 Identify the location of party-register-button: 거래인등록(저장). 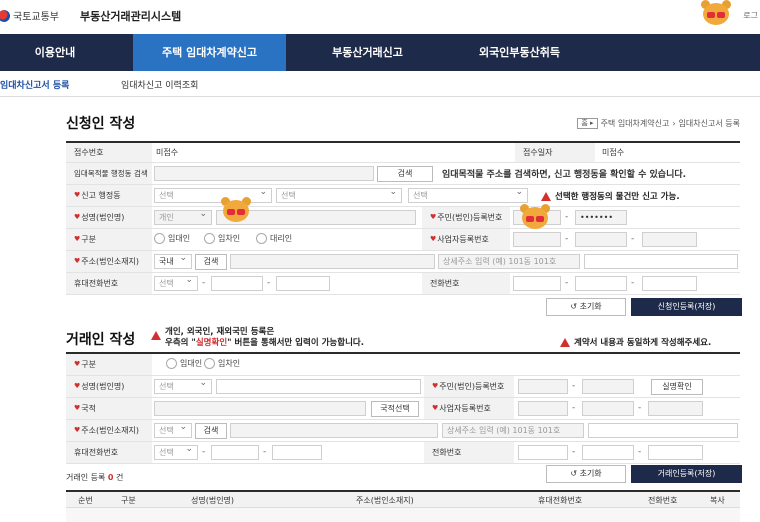
(686, 474).